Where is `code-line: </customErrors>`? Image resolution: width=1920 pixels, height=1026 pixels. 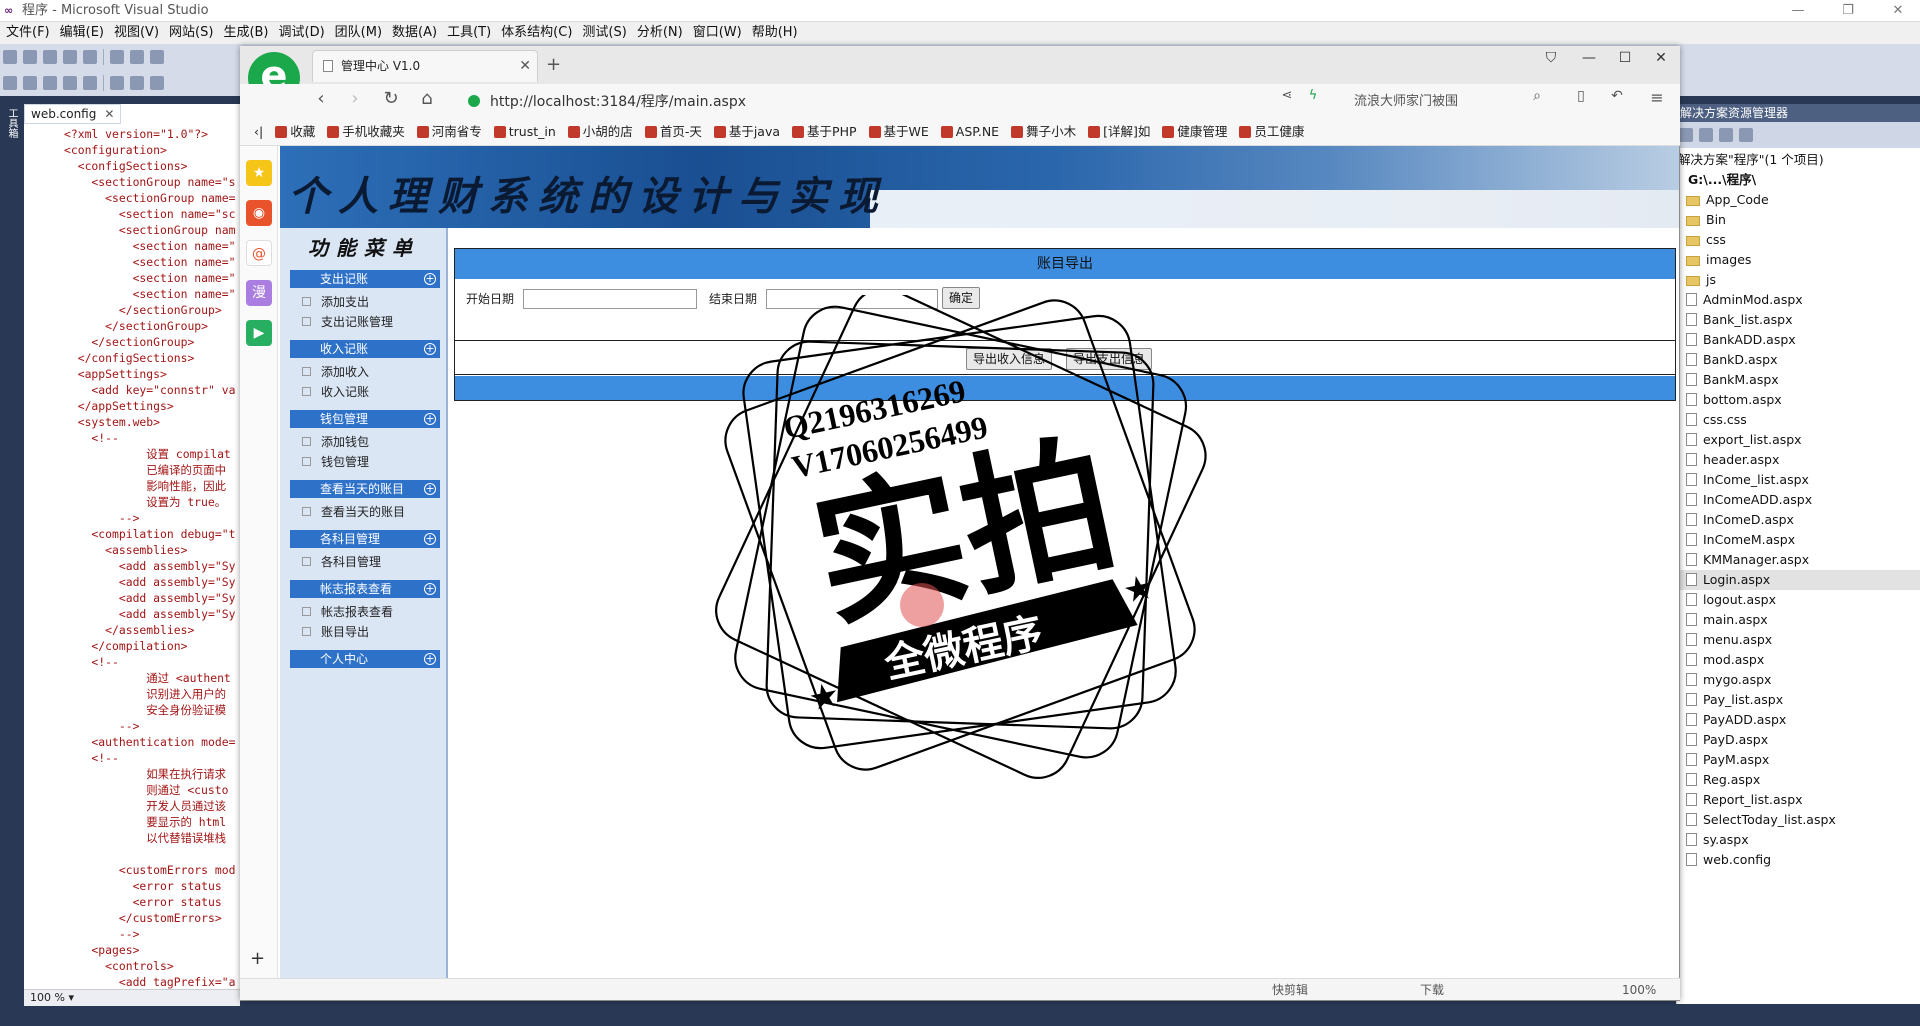
code-line: </customErrors> is located at coordinates (132, 918).